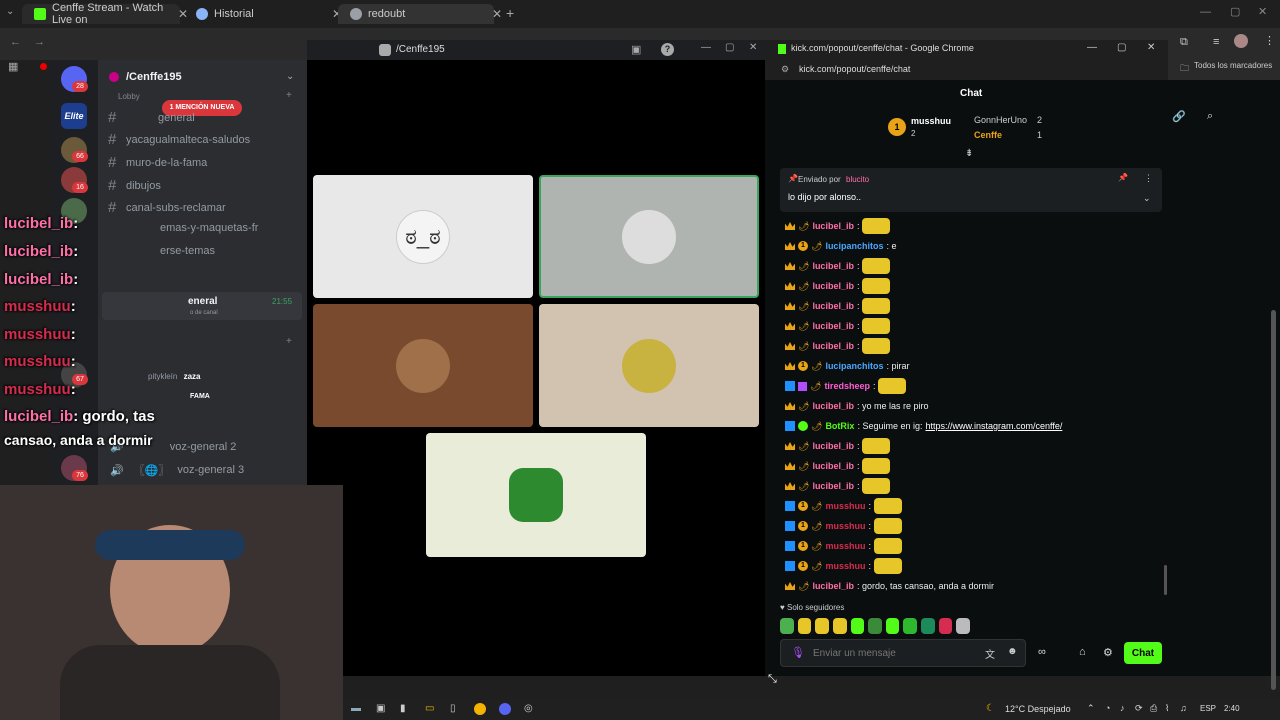 The image size is (1280, 720). What do you see at coordinates (510, 13) in the screenshot?
I see `new-tab-button: +` at bounding box center [510, 13].